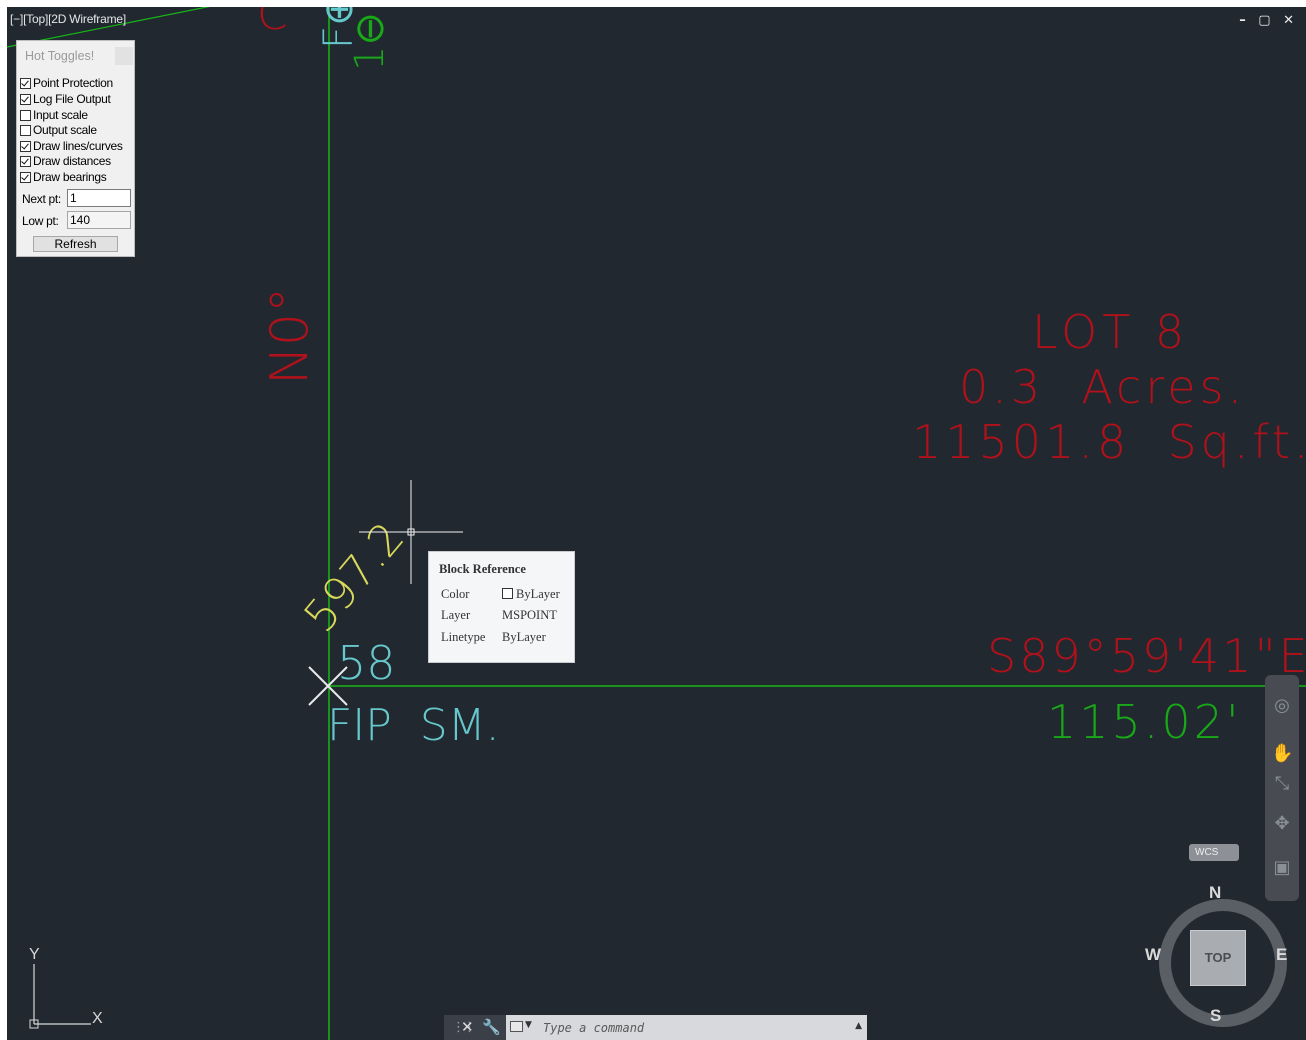 This screenshot has width=1306, height=1040. I want to click on viewcube-top-face: TOP, so click(1218, 958).